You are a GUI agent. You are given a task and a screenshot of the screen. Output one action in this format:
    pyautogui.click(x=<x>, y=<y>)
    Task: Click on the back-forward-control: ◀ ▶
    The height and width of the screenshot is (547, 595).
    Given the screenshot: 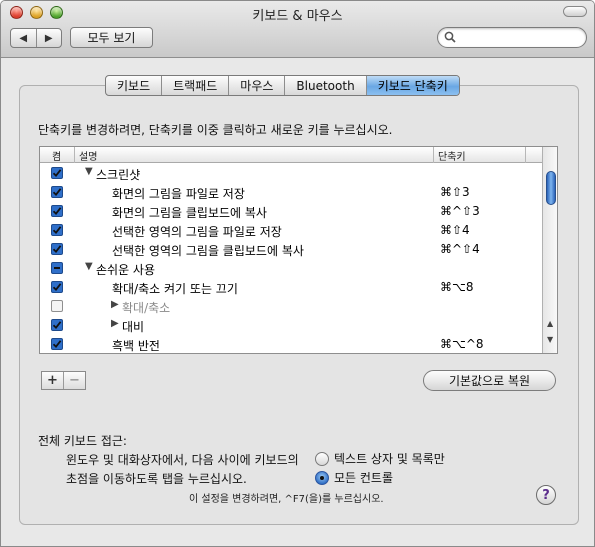 What is the action you would take?
    pyautogui.click(x=36, y=38)
    